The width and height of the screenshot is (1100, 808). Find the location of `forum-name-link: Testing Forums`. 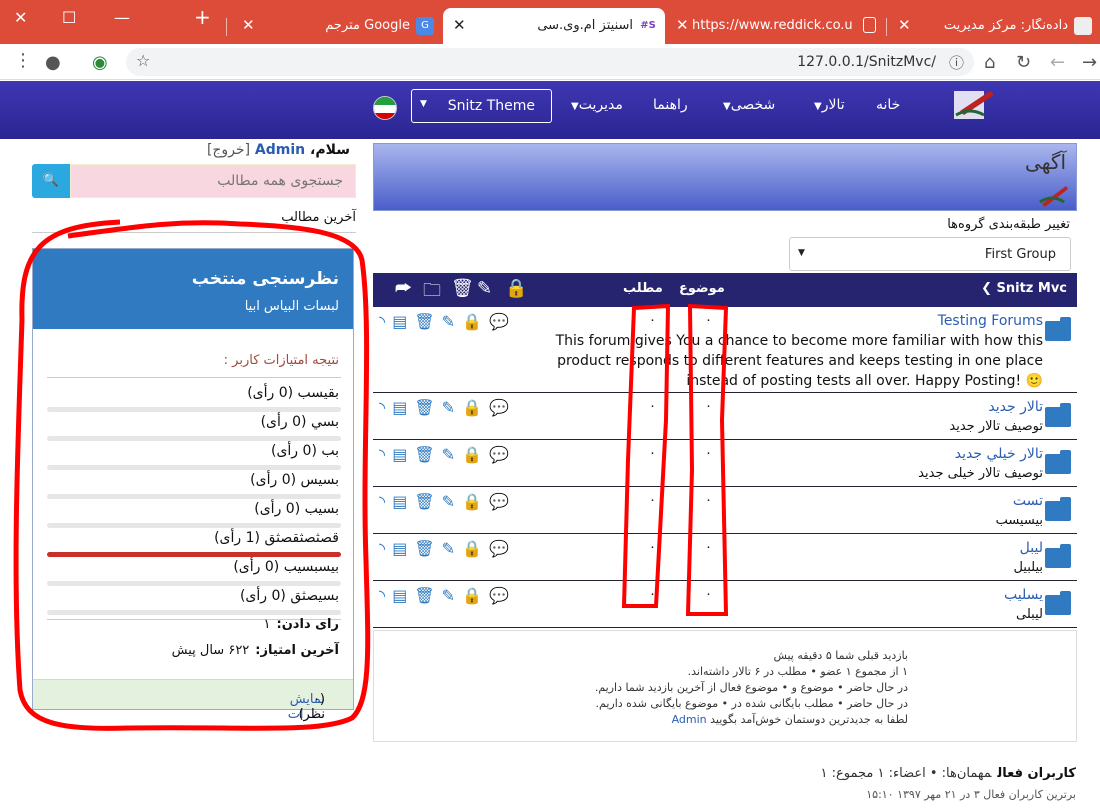

forum-name-link: Testing Forums is located at coordinates (990, 321).